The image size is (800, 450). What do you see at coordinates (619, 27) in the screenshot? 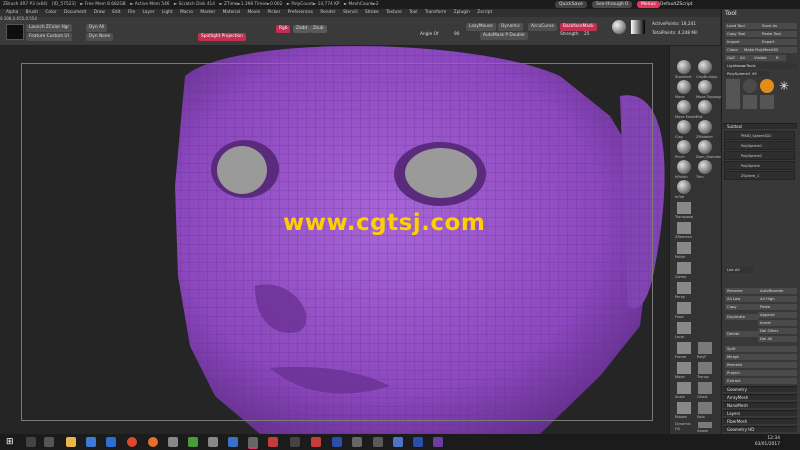
I see `material-sphere-icon` at bounding box center [619, 27].